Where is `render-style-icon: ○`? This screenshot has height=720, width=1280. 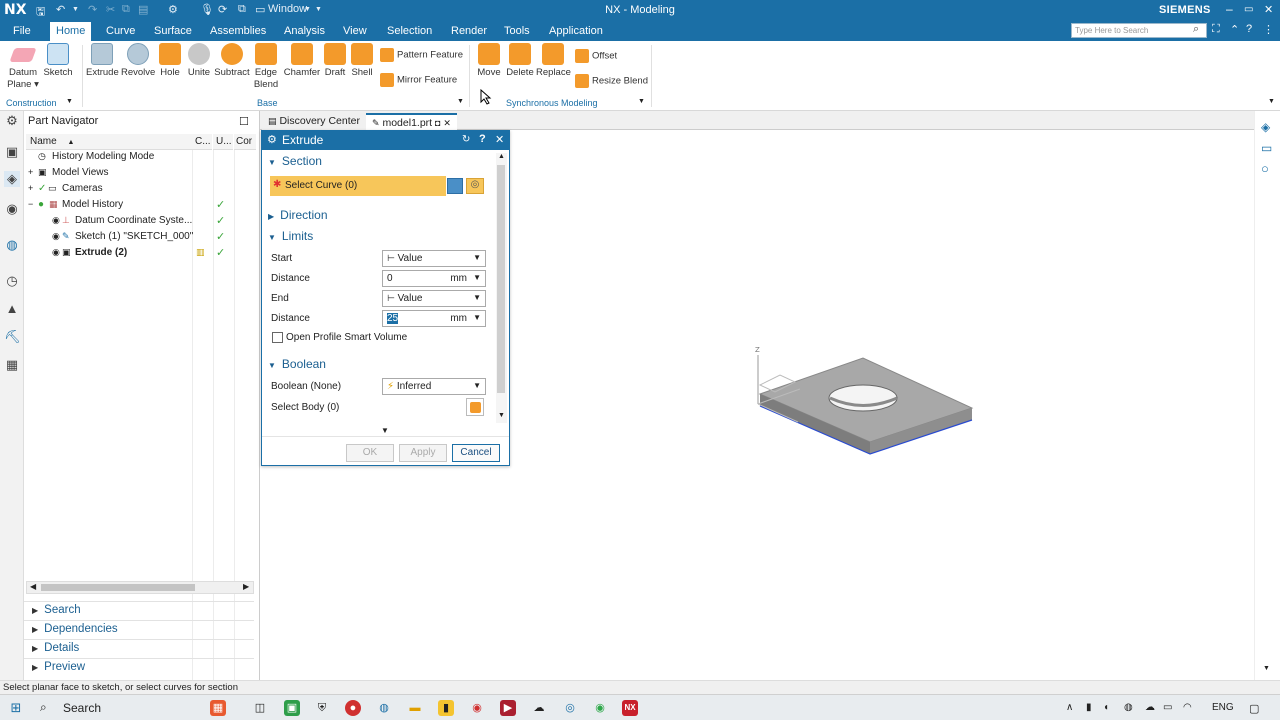
render-style-icon: ○ is located at coordinates (1265, 168).